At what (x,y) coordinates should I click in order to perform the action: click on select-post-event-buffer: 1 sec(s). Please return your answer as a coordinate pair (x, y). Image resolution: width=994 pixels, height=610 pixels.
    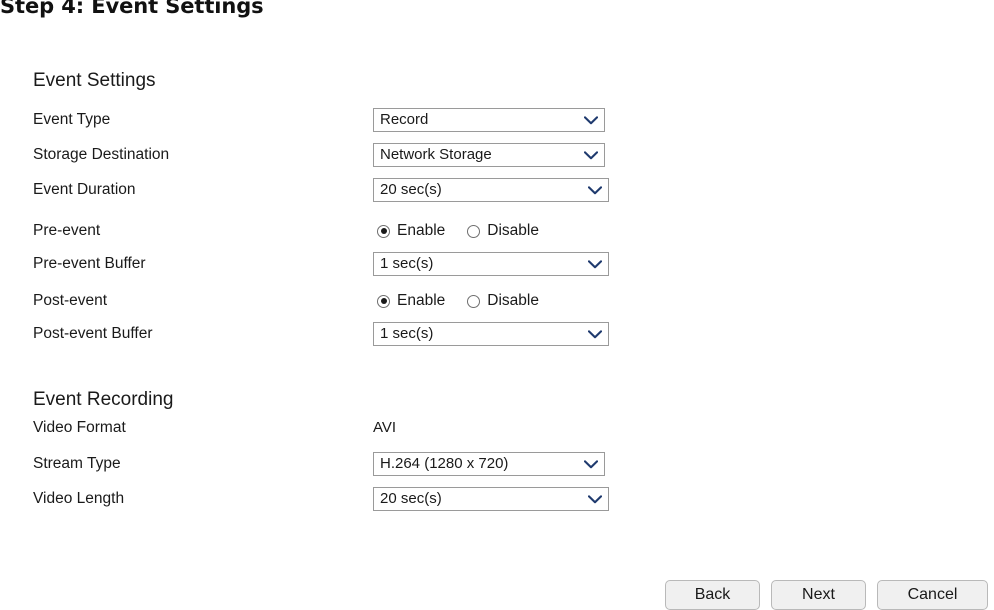
    Looking at the image, I should click on (491, 334).